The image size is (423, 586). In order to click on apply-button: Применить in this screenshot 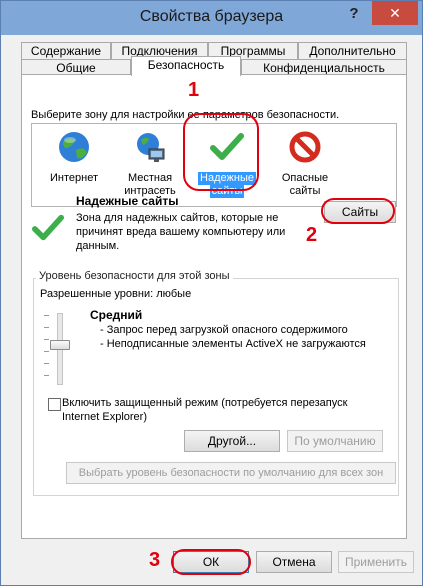, I will do `click(376, 562)`.